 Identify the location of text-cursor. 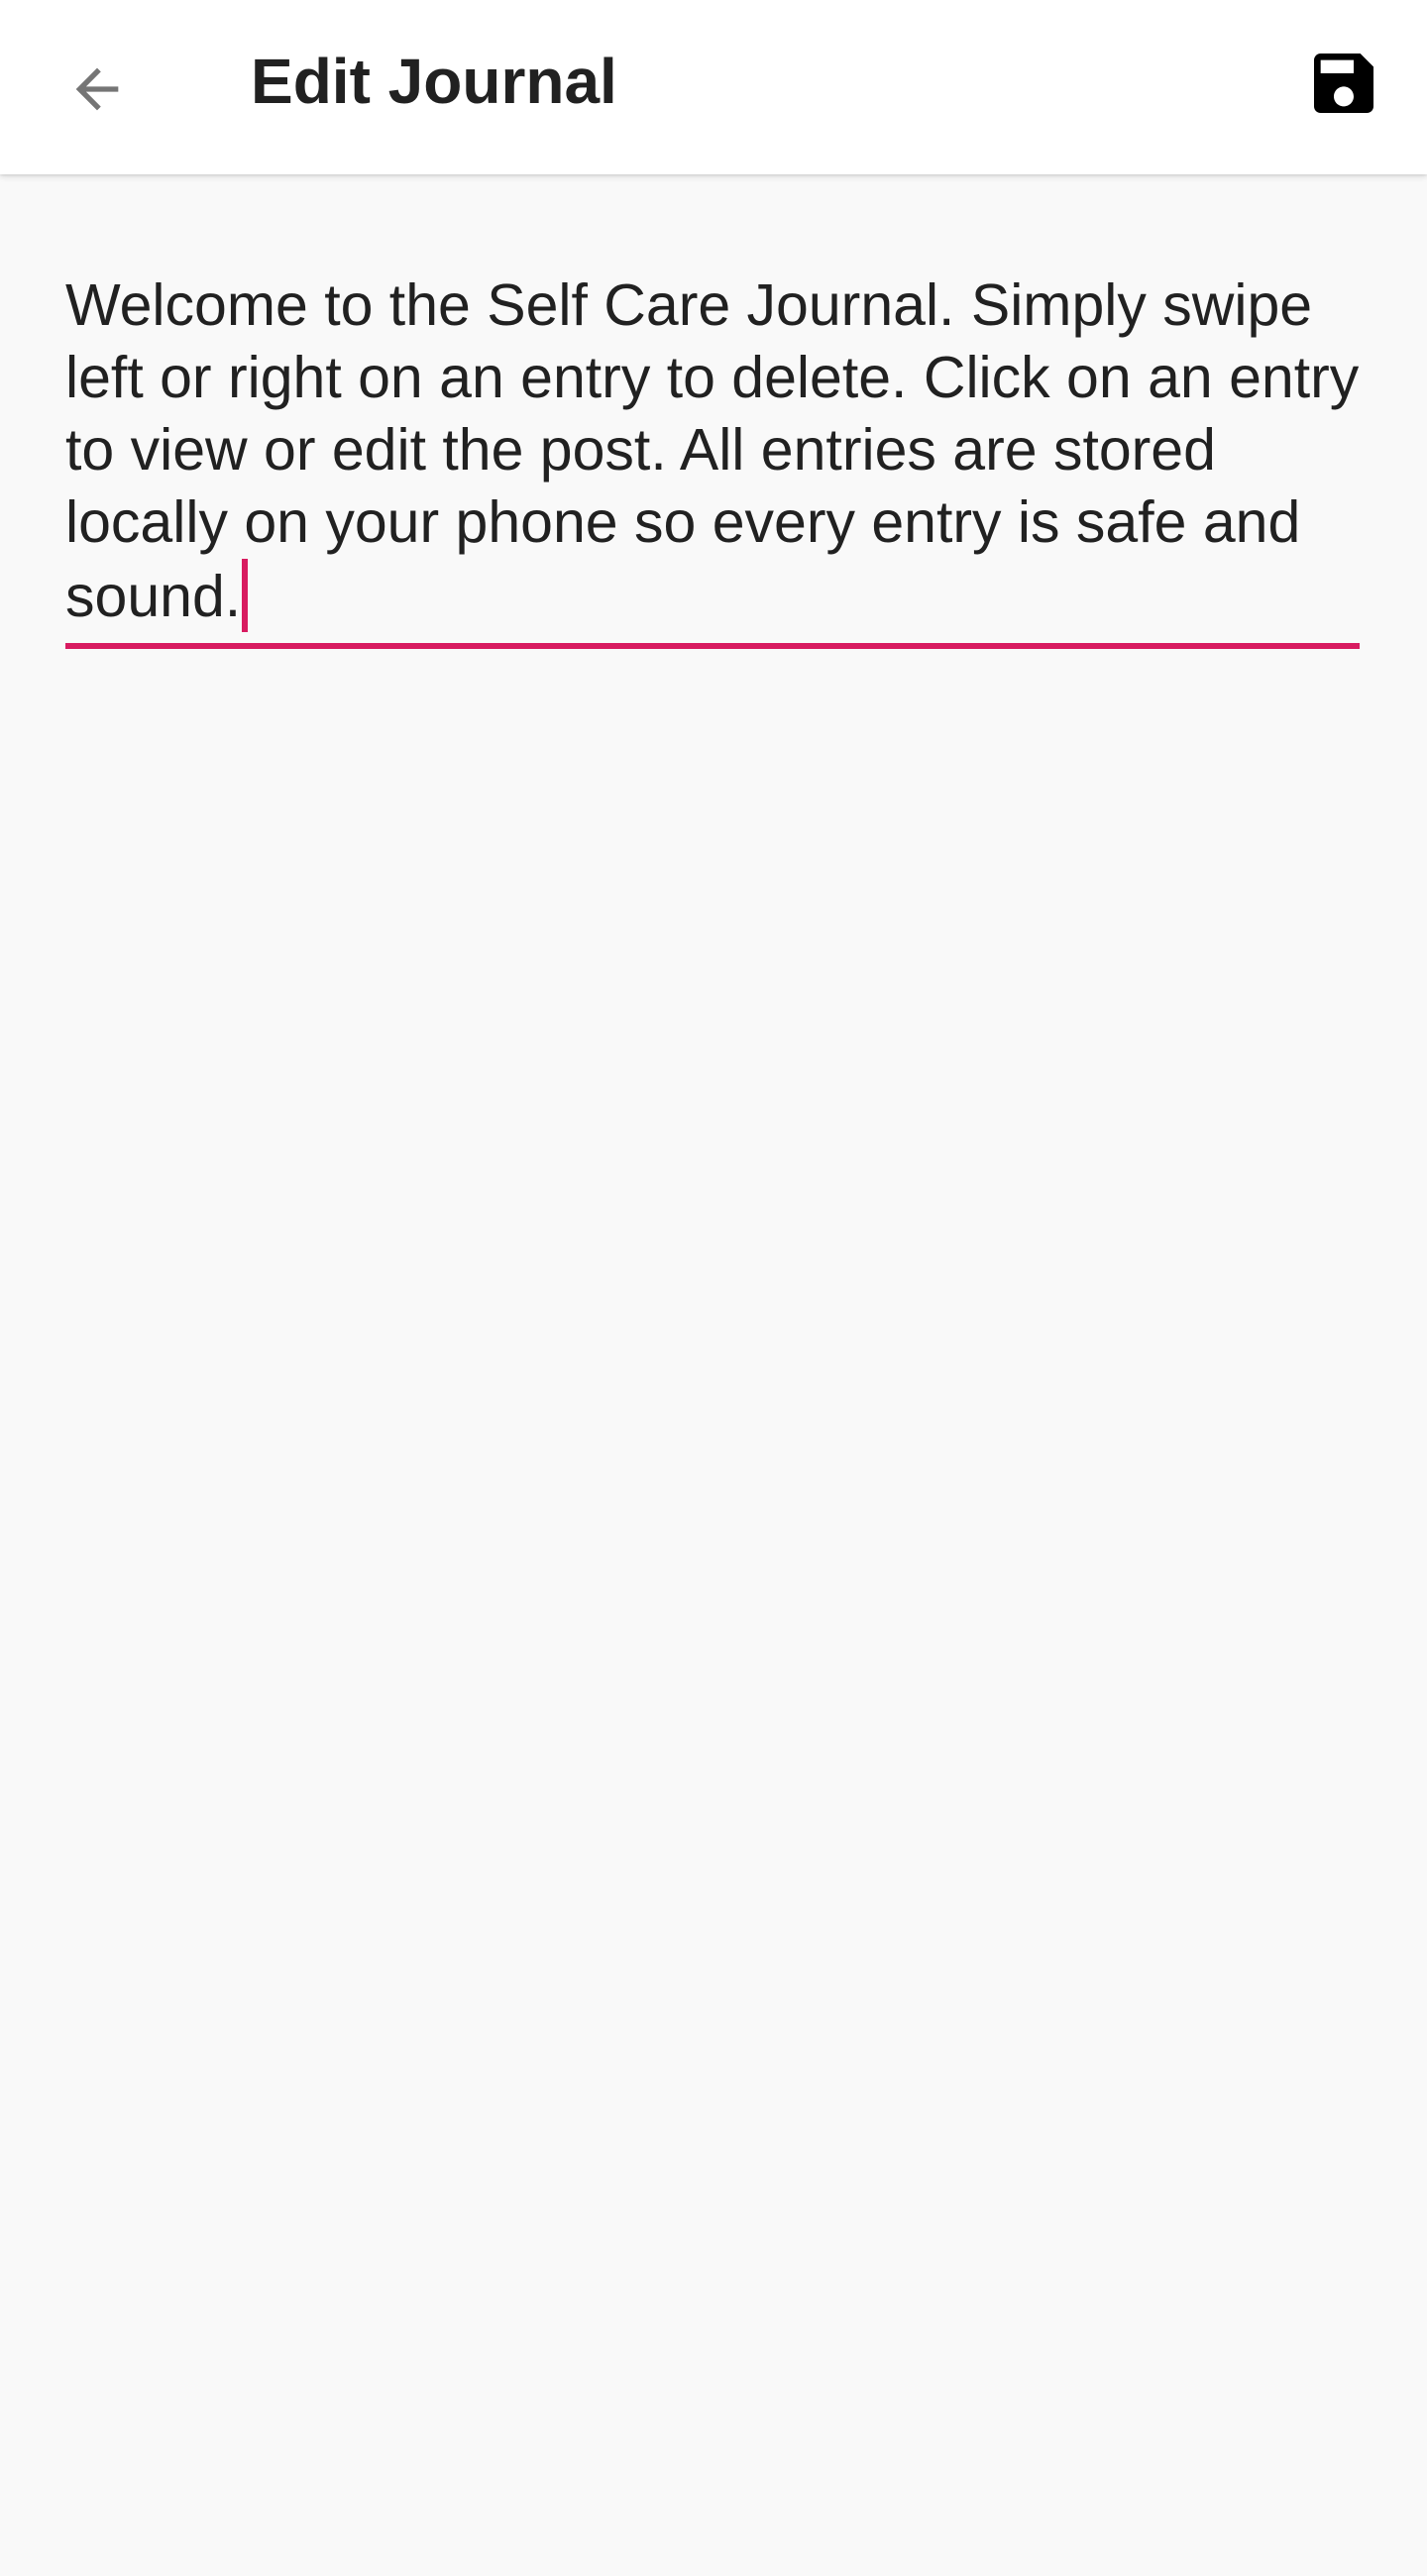
(245, 596).